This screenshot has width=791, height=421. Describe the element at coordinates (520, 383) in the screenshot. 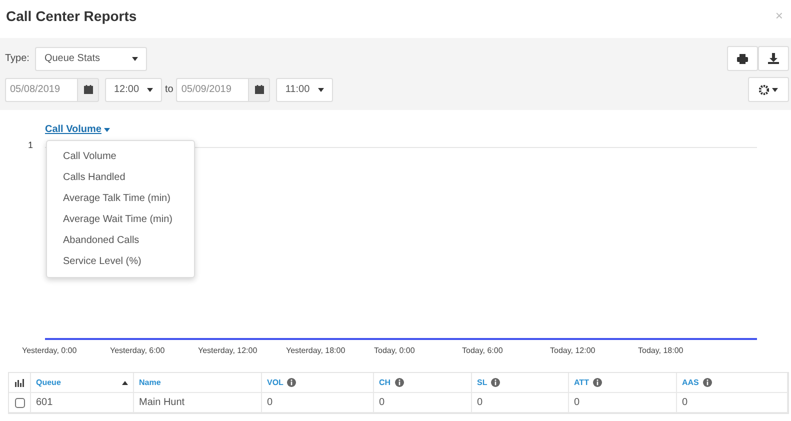

I see `column-header: SL` at that location.